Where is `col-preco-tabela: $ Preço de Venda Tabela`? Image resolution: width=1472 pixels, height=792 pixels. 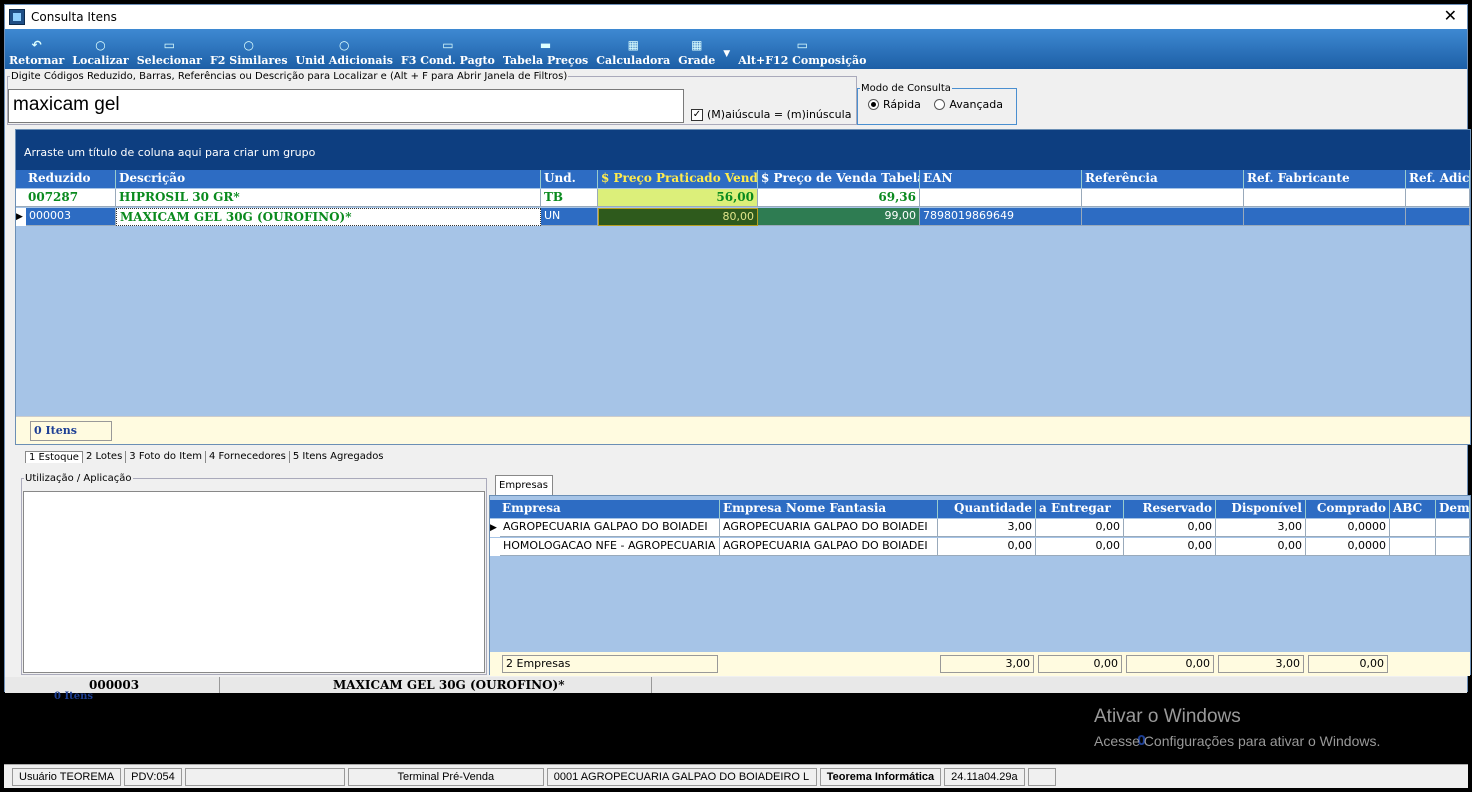 col-preco-tabela: $ Preço de Venda Tabela is located at coordinates (839, 179).